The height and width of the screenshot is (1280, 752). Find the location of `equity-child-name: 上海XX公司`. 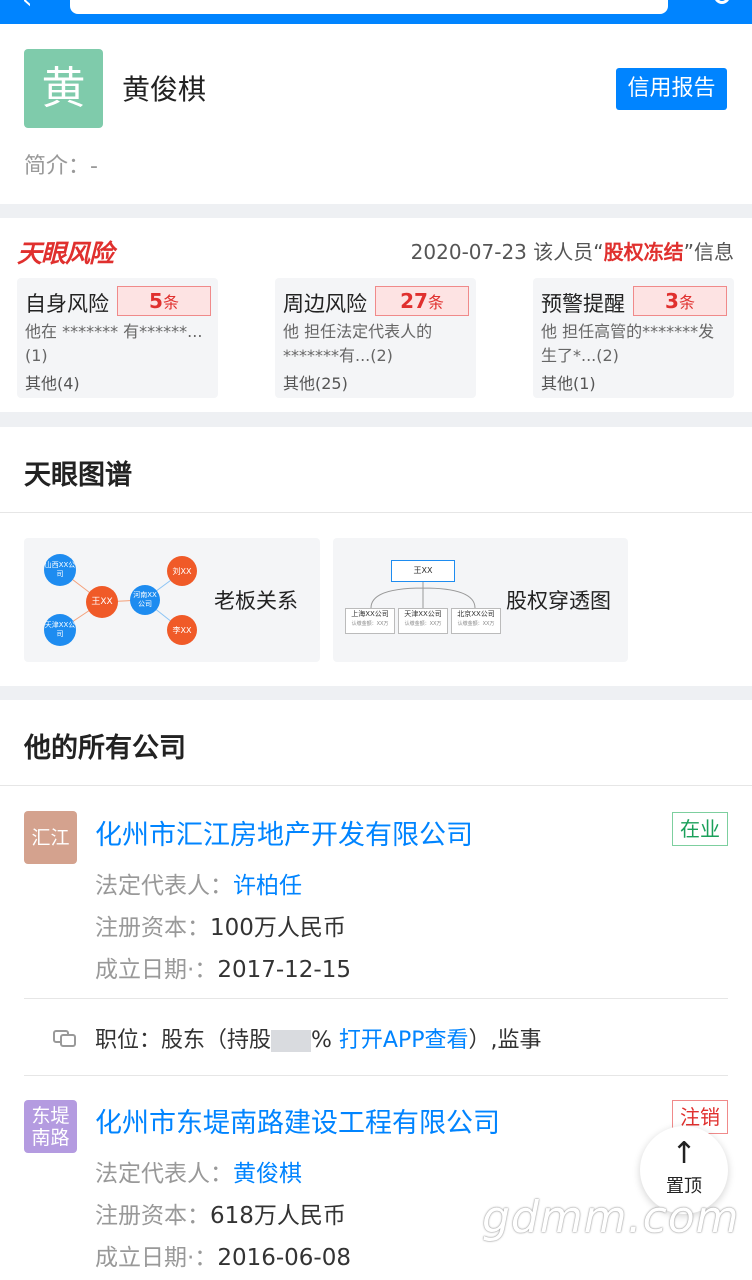

equity-child-name: 上海XX公司 is located at coordinates (370, 614).